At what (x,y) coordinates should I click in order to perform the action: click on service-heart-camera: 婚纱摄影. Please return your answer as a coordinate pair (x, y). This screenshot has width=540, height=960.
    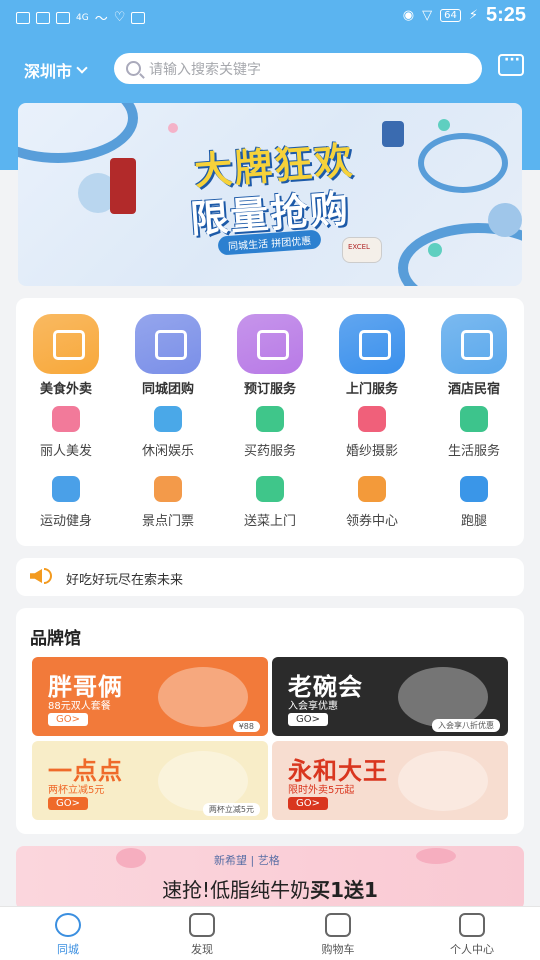
    Looking at the image, I should click on (372, 432).